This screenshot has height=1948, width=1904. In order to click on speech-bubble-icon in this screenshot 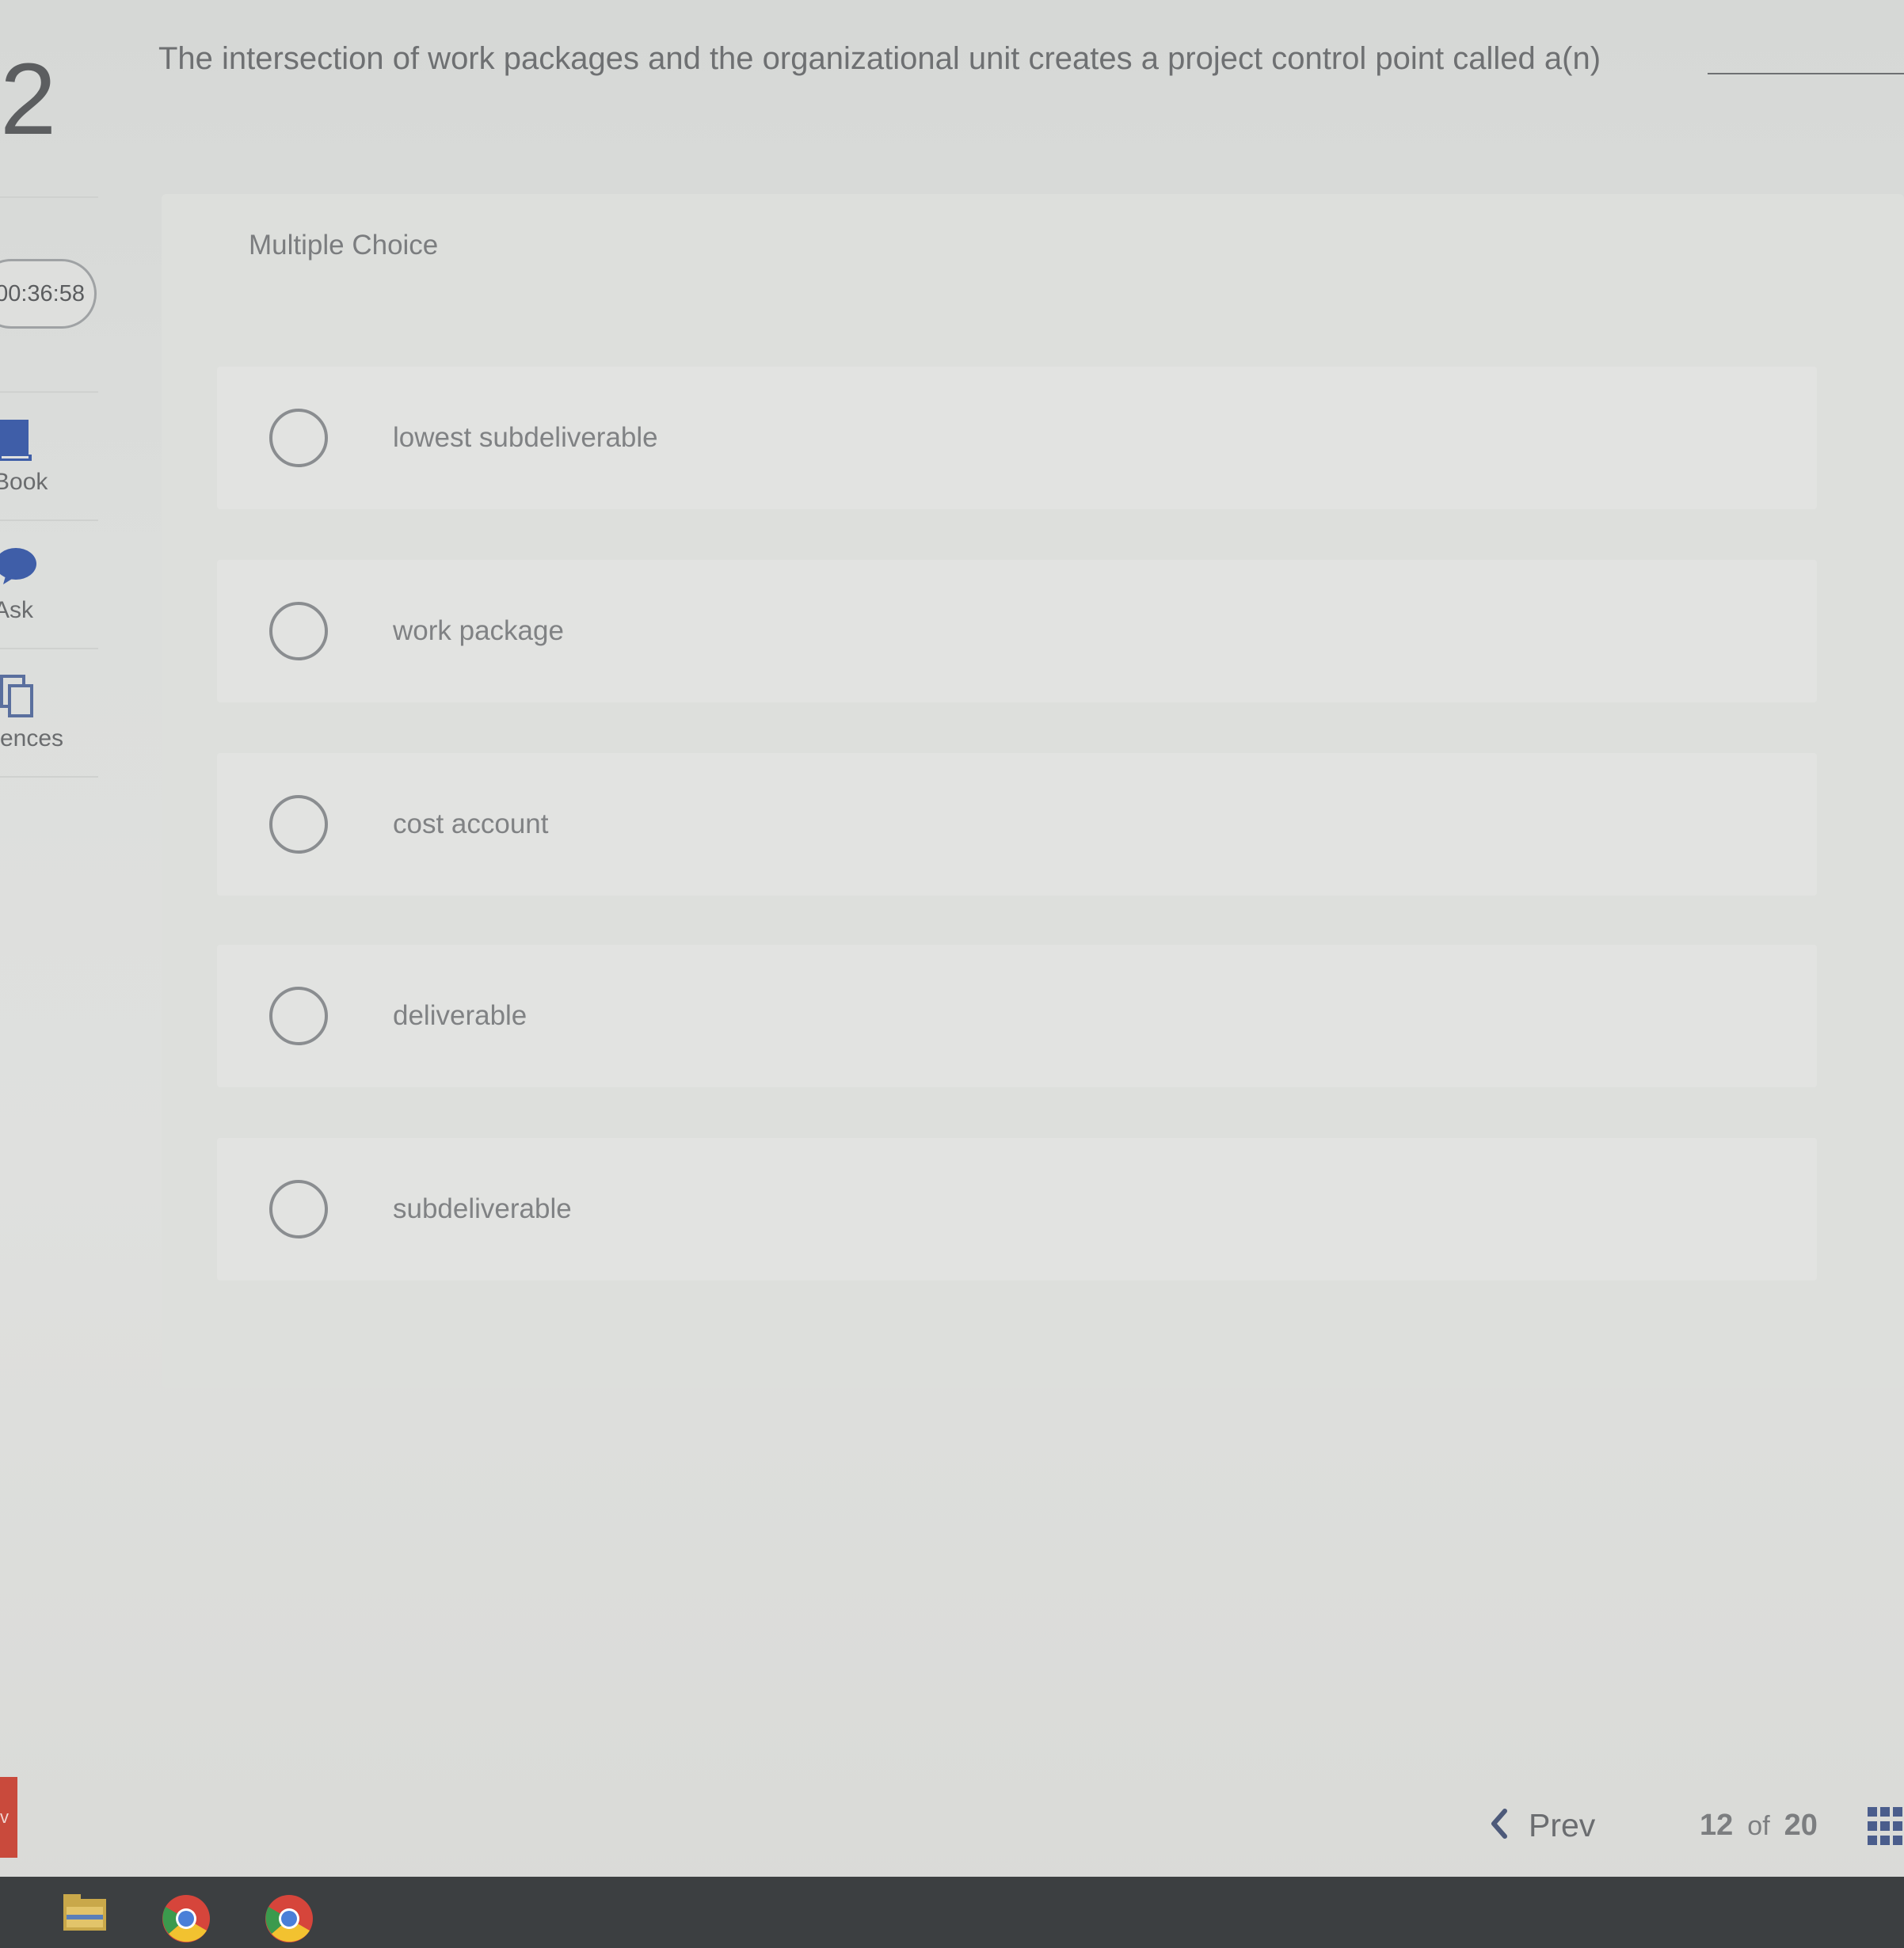, I will do `click(19, 569)`.